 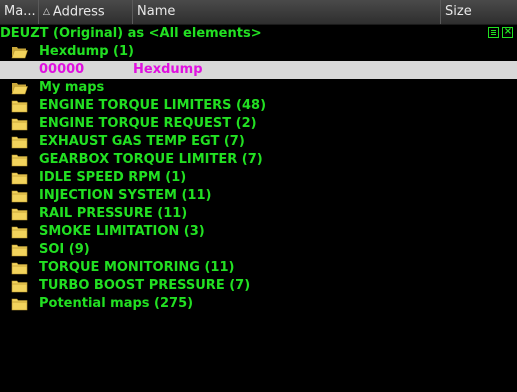 What do you see at coordinates (258, 52) in the screenshot?
I see `tree-folder-hexdump: Hexdump (1)` at bounding box center [258, 52].